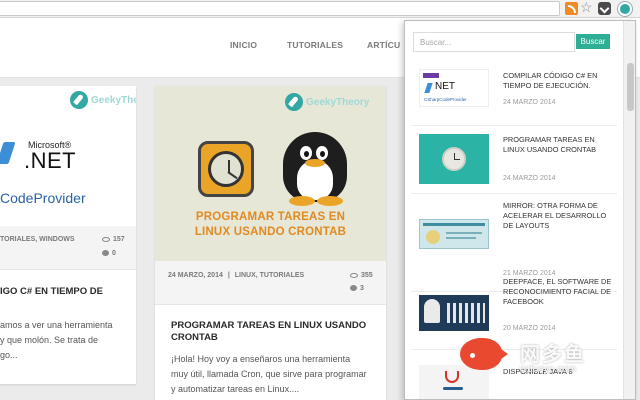 This screenshot has width=640, height=400. Describe the element at coordinates (571, 8) in the screenshot. I see `rss-icon` at that location.